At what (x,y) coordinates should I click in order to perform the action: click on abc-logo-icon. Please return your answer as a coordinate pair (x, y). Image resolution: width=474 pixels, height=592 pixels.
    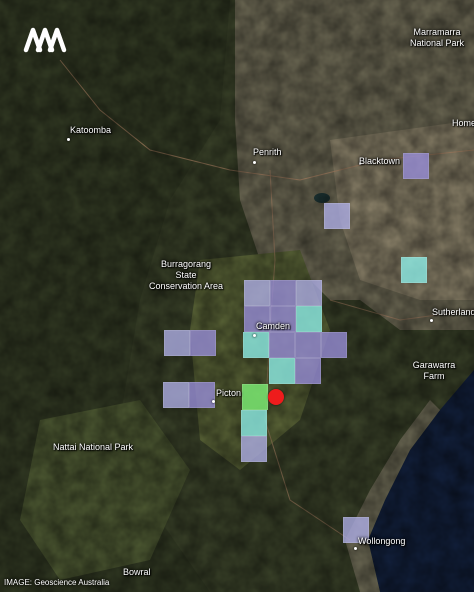
    Looking at the image, I should click on (45, 40).